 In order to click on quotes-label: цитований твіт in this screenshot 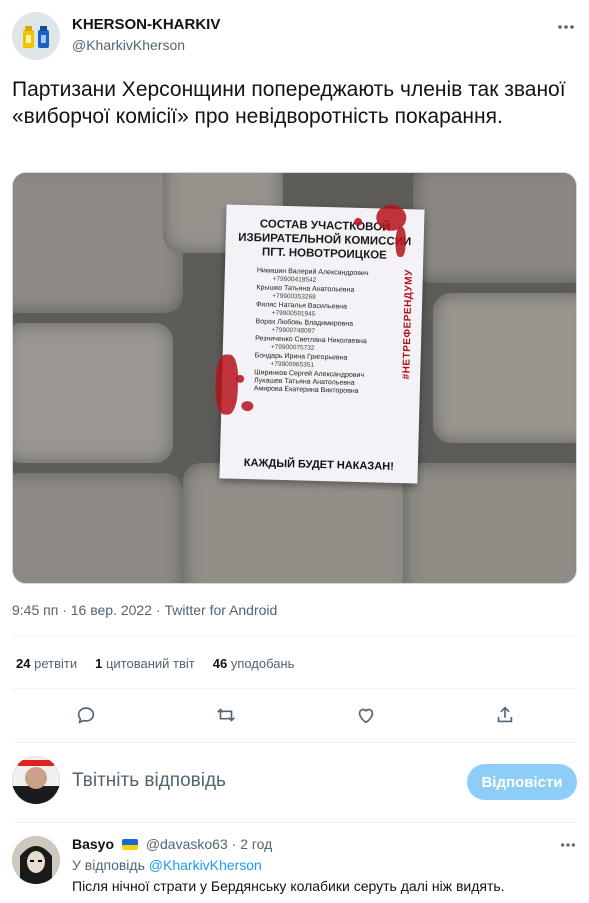, I will do `click(150, 663)`.